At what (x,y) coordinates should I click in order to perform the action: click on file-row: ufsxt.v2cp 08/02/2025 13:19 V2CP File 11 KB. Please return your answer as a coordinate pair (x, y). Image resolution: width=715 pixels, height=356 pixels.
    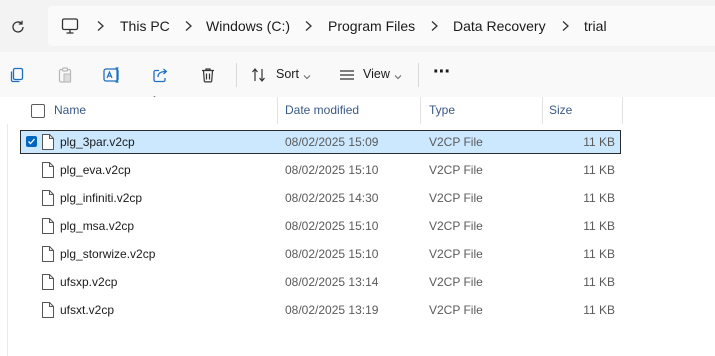
    Looking at the image, I should click on (320, 310).